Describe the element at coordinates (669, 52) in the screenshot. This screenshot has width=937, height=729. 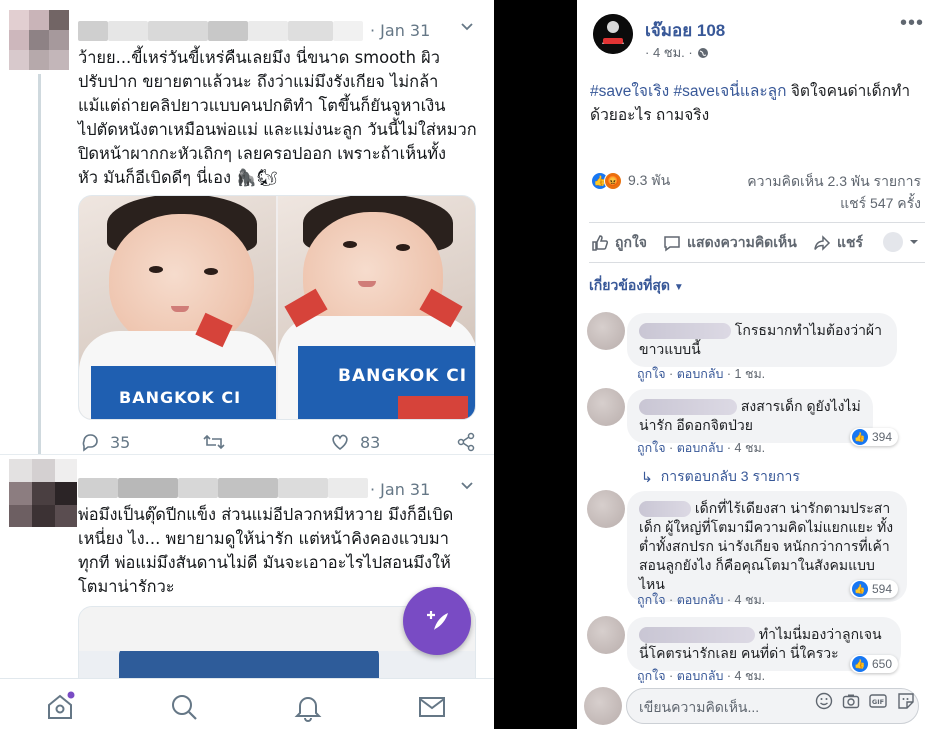
I see `post-time: · 4 ชม. ·` at that location.